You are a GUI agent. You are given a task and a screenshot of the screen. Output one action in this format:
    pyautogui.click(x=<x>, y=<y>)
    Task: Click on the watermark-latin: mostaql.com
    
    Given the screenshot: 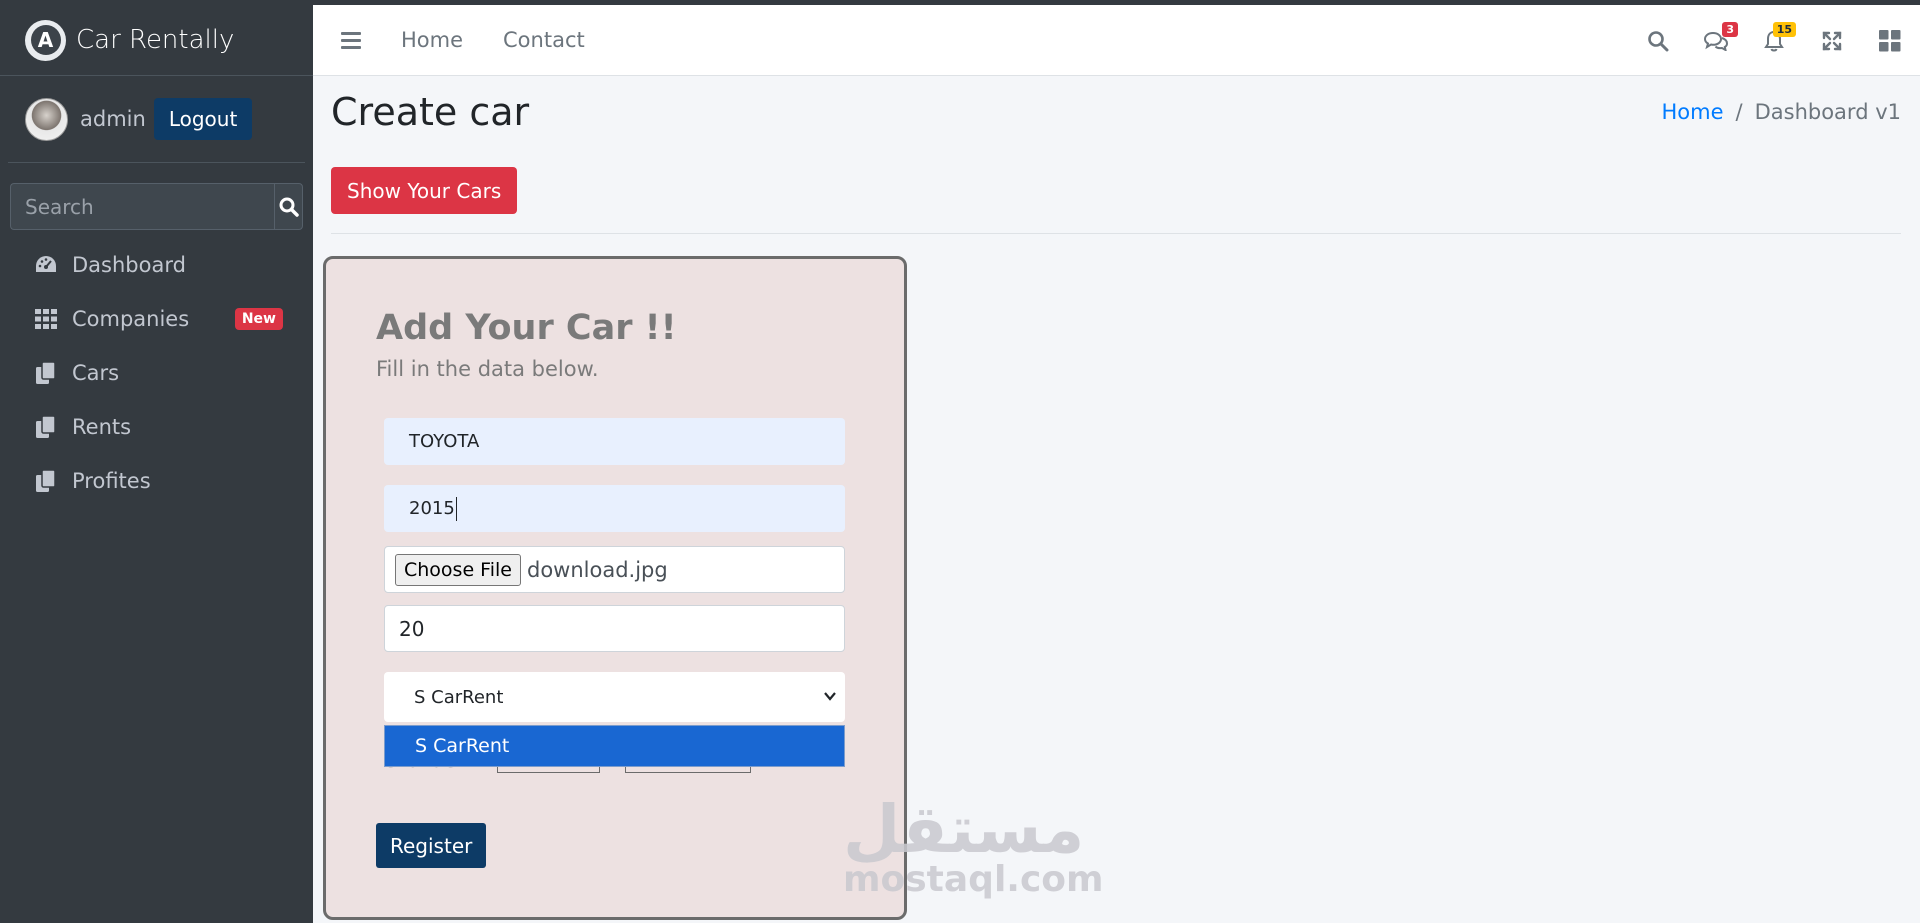 What is the action you would take?
    pyautogui.click(x=973, y=879)
    